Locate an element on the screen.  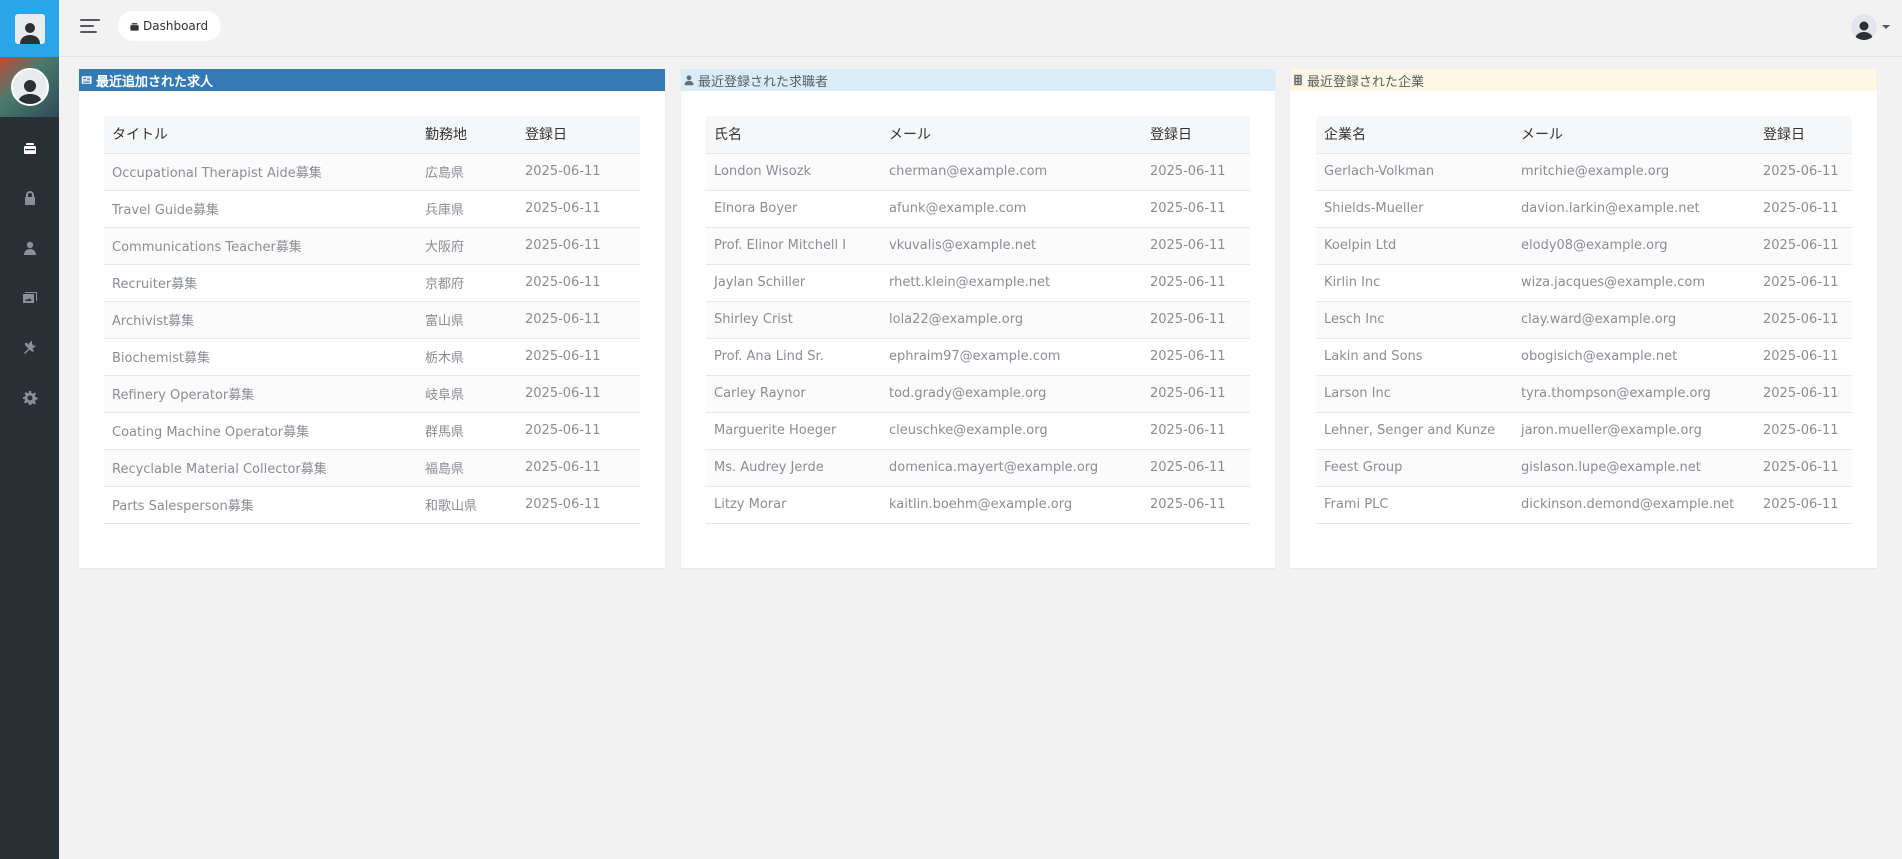
table-cell: 広島県 is located at coordinates (467, 171).